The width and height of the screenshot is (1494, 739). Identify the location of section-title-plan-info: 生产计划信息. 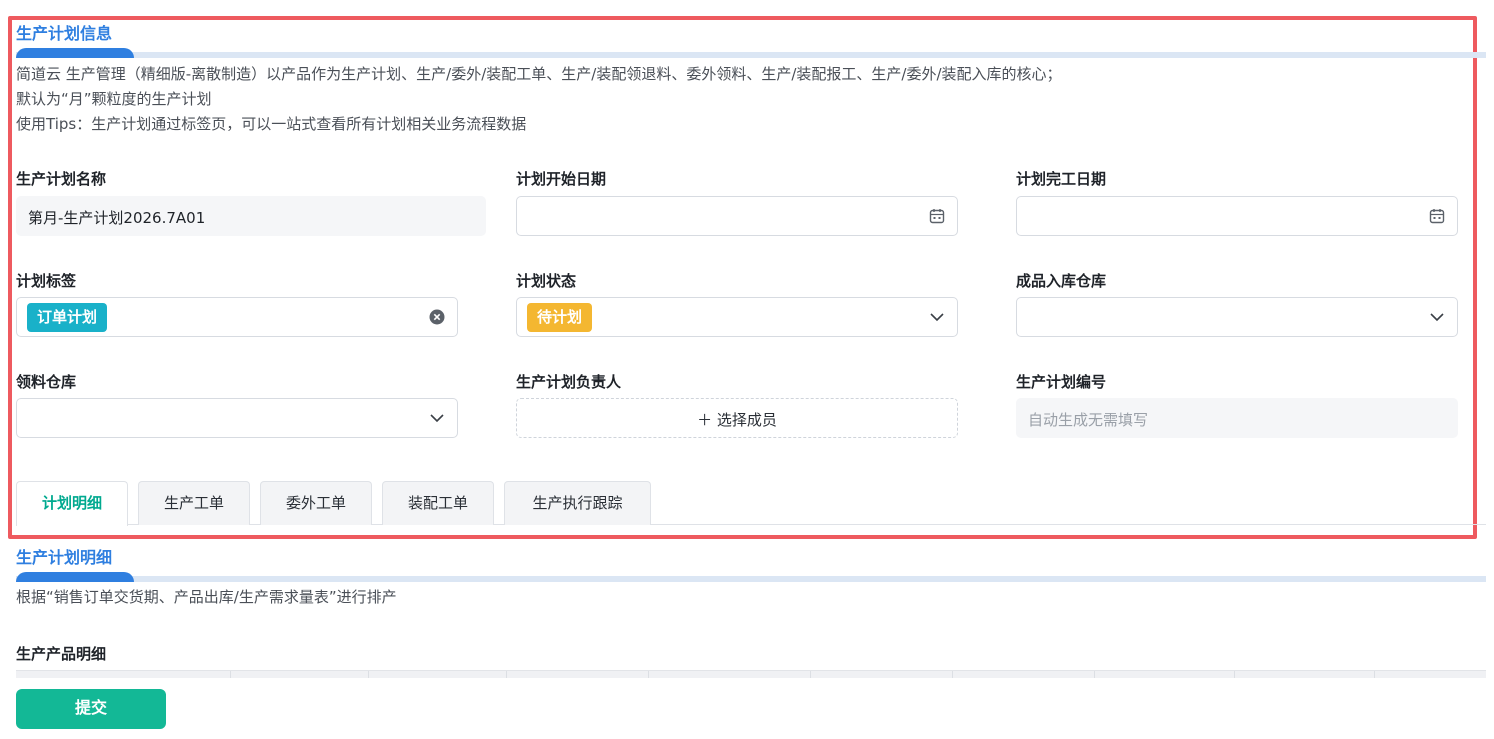
(64, 33).